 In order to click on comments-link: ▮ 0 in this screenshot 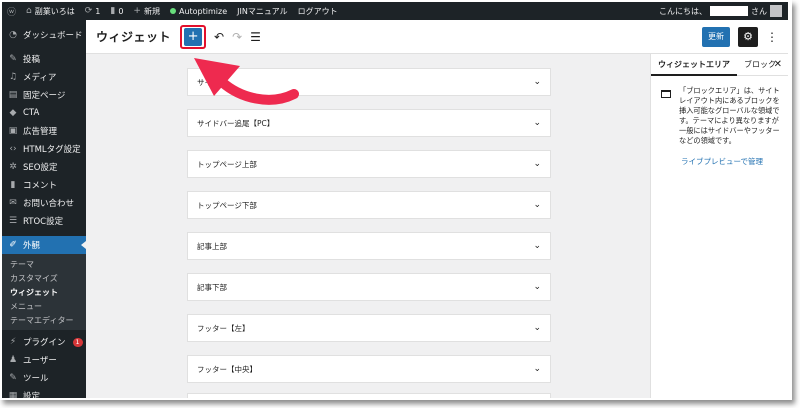, I will do `click(116, 11)`.